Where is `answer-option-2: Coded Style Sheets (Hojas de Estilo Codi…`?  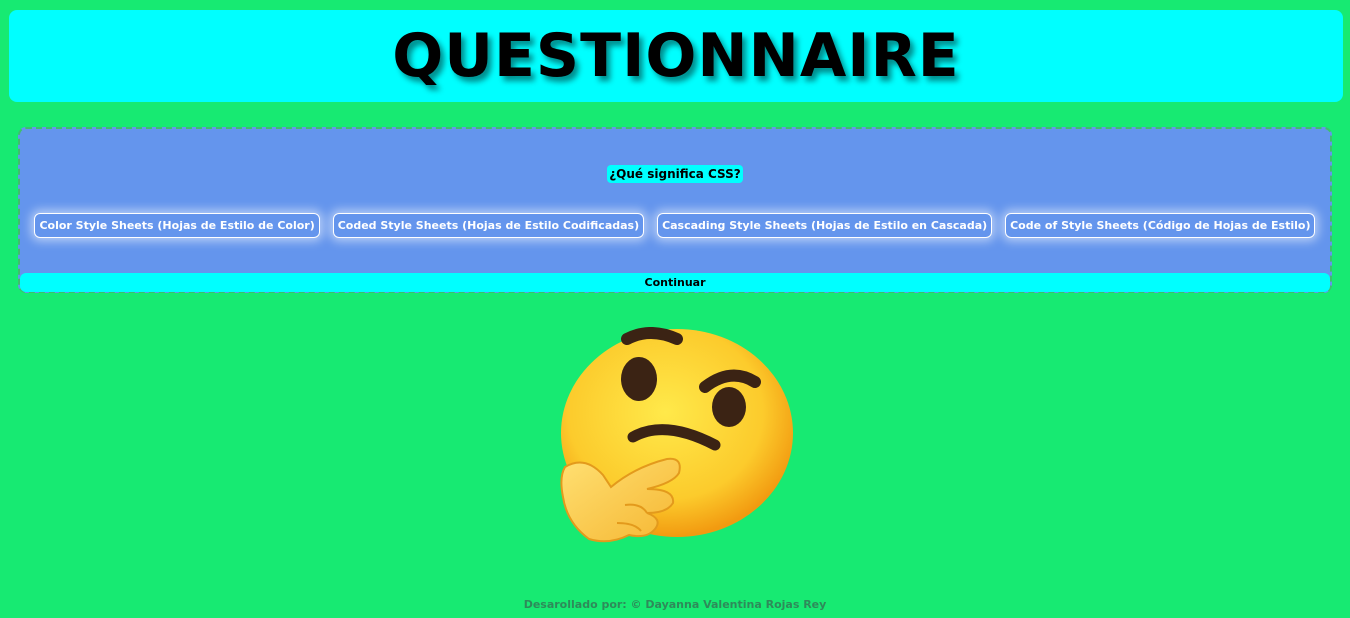
answer-option-2: Coded Style Sheets (Hojas de Estilo Codi… is located at coordinates (488, 225).